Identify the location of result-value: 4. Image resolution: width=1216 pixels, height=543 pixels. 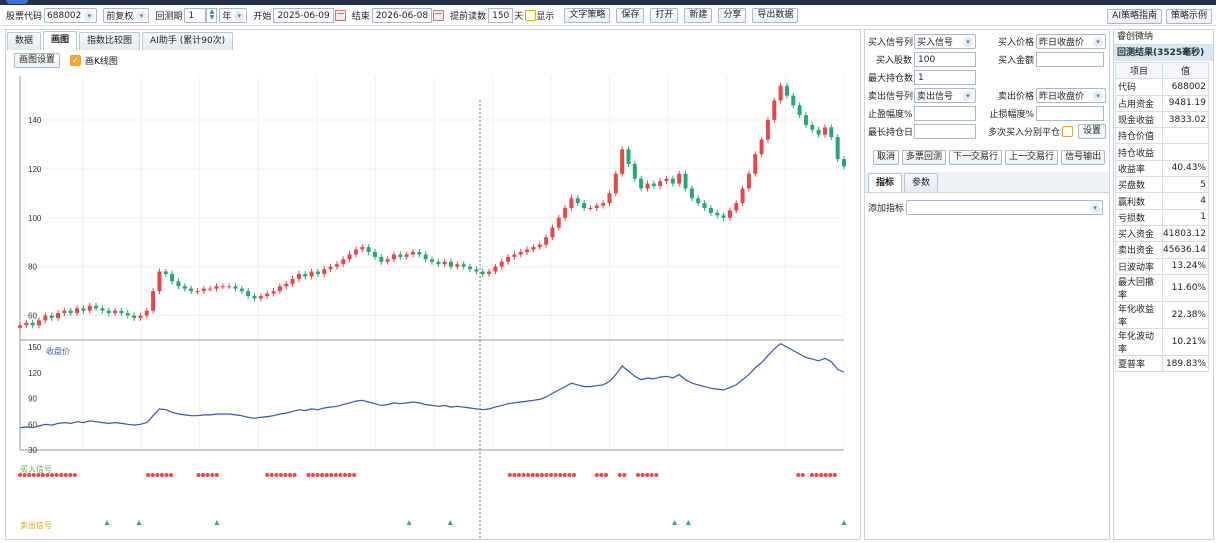
(1185, 201).